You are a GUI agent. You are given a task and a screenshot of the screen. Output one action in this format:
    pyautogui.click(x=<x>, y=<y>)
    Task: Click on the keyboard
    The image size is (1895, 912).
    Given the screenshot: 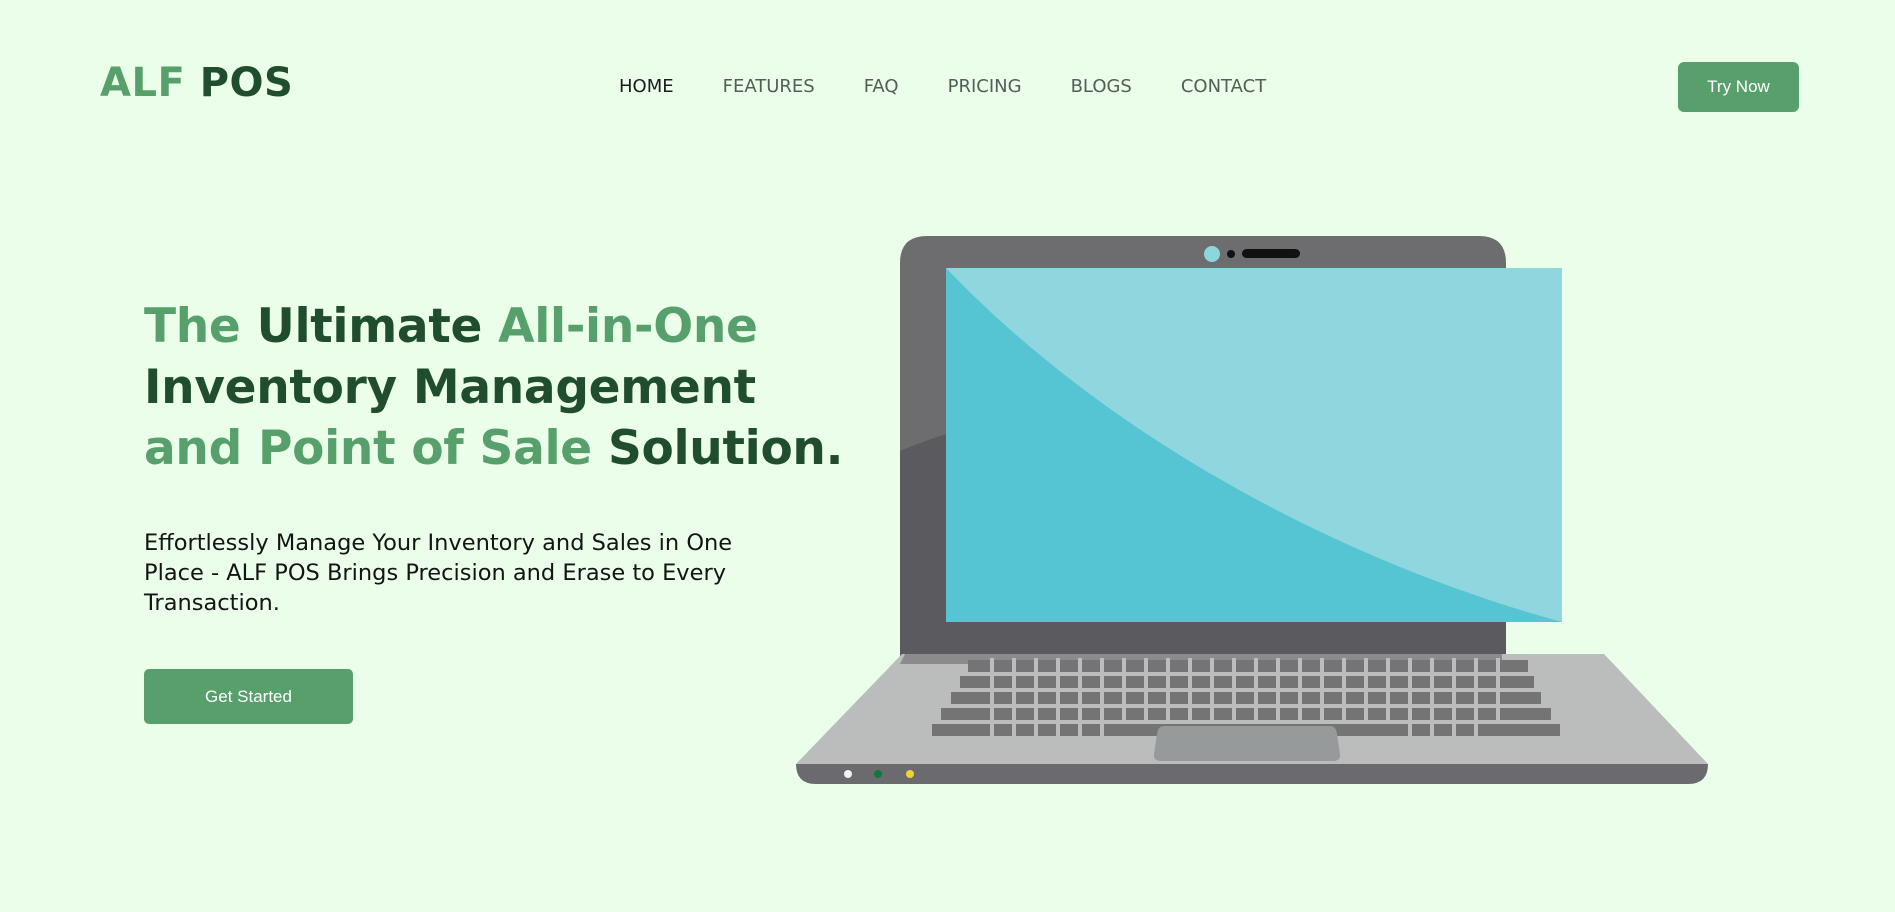 What is the action you would take?
    pyautogui.click(x=1246, y=698)
    